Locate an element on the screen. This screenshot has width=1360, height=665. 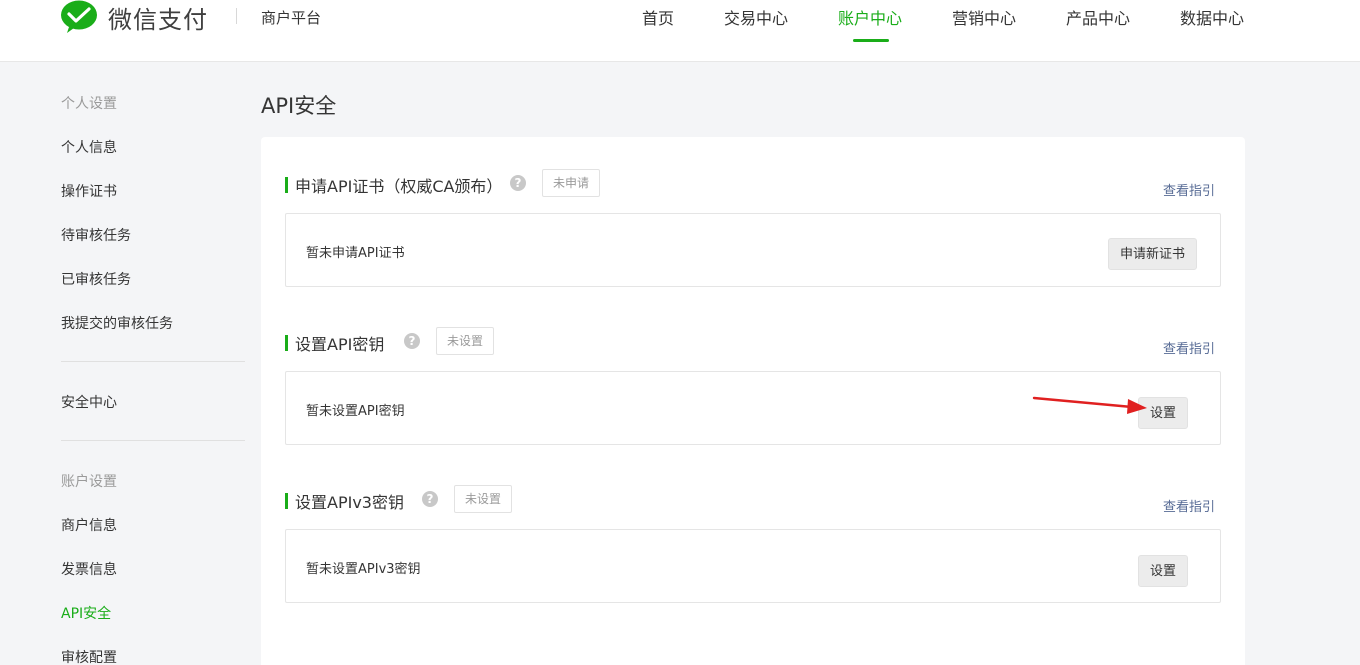
section-message: 暂未设置API密钥 is located at coordinates (355, 411).